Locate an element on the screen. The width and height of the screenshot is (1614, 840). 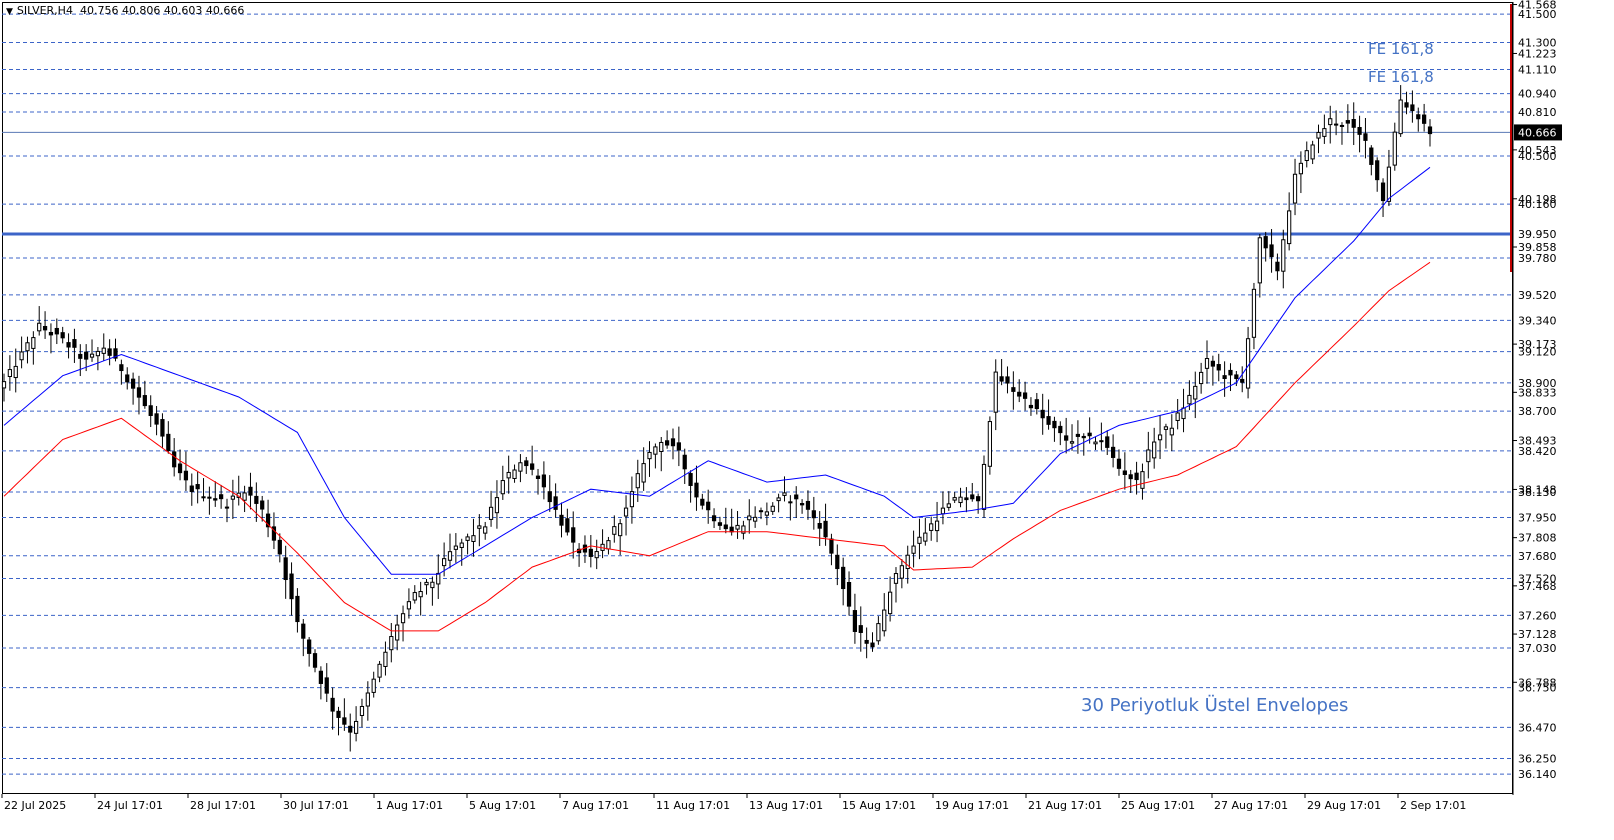
x-tick-label: 7 Aug 17:01 is located at coordinates (595, 805).